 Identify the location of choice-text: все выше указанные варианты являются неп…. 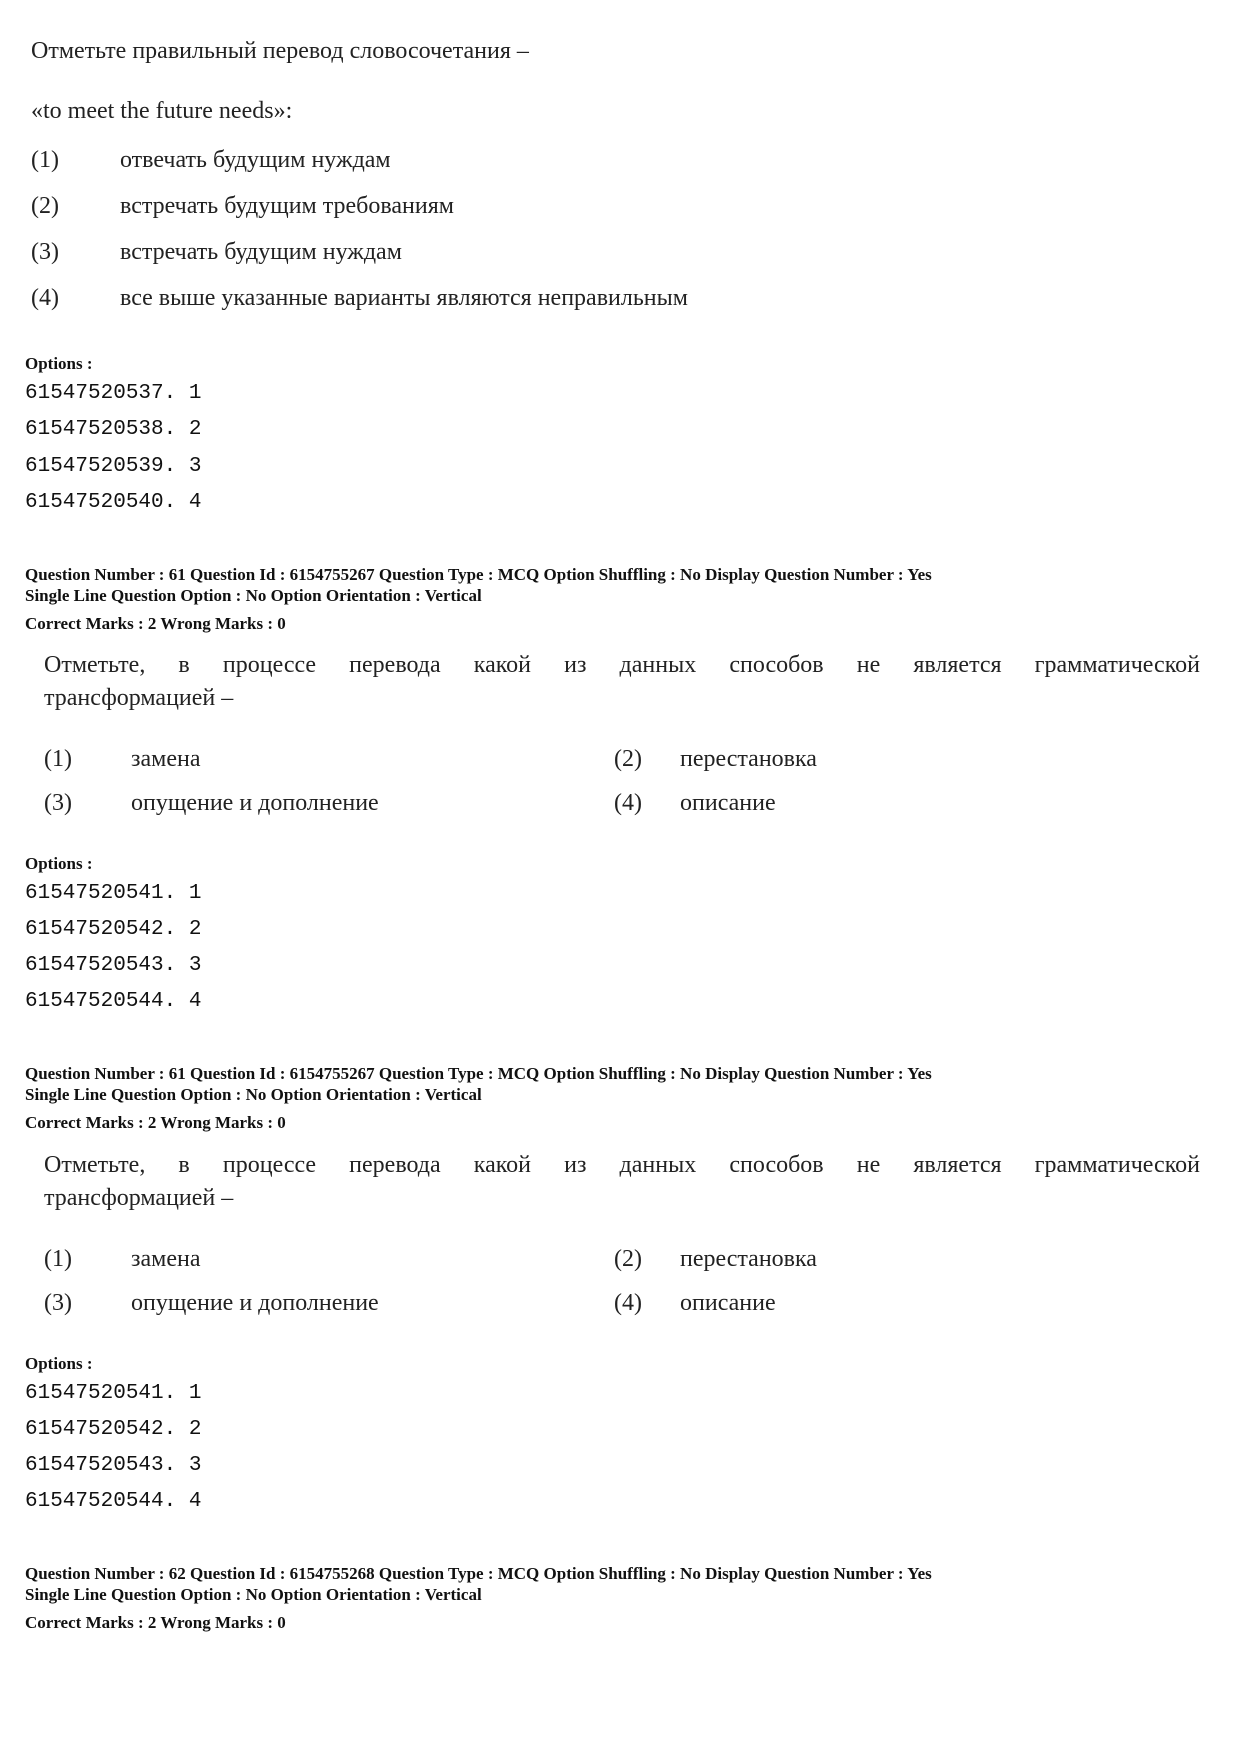
(404, 298).